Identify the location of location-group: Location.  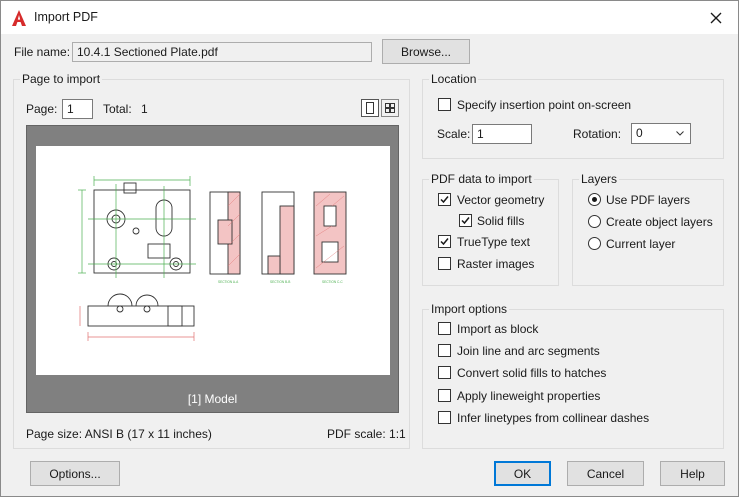
(573, 115).